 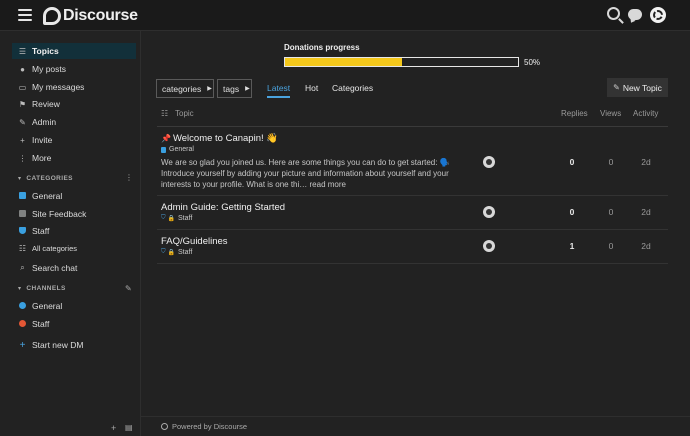 I want to click on layers-icon: ☰, so click(x=22, y=51).